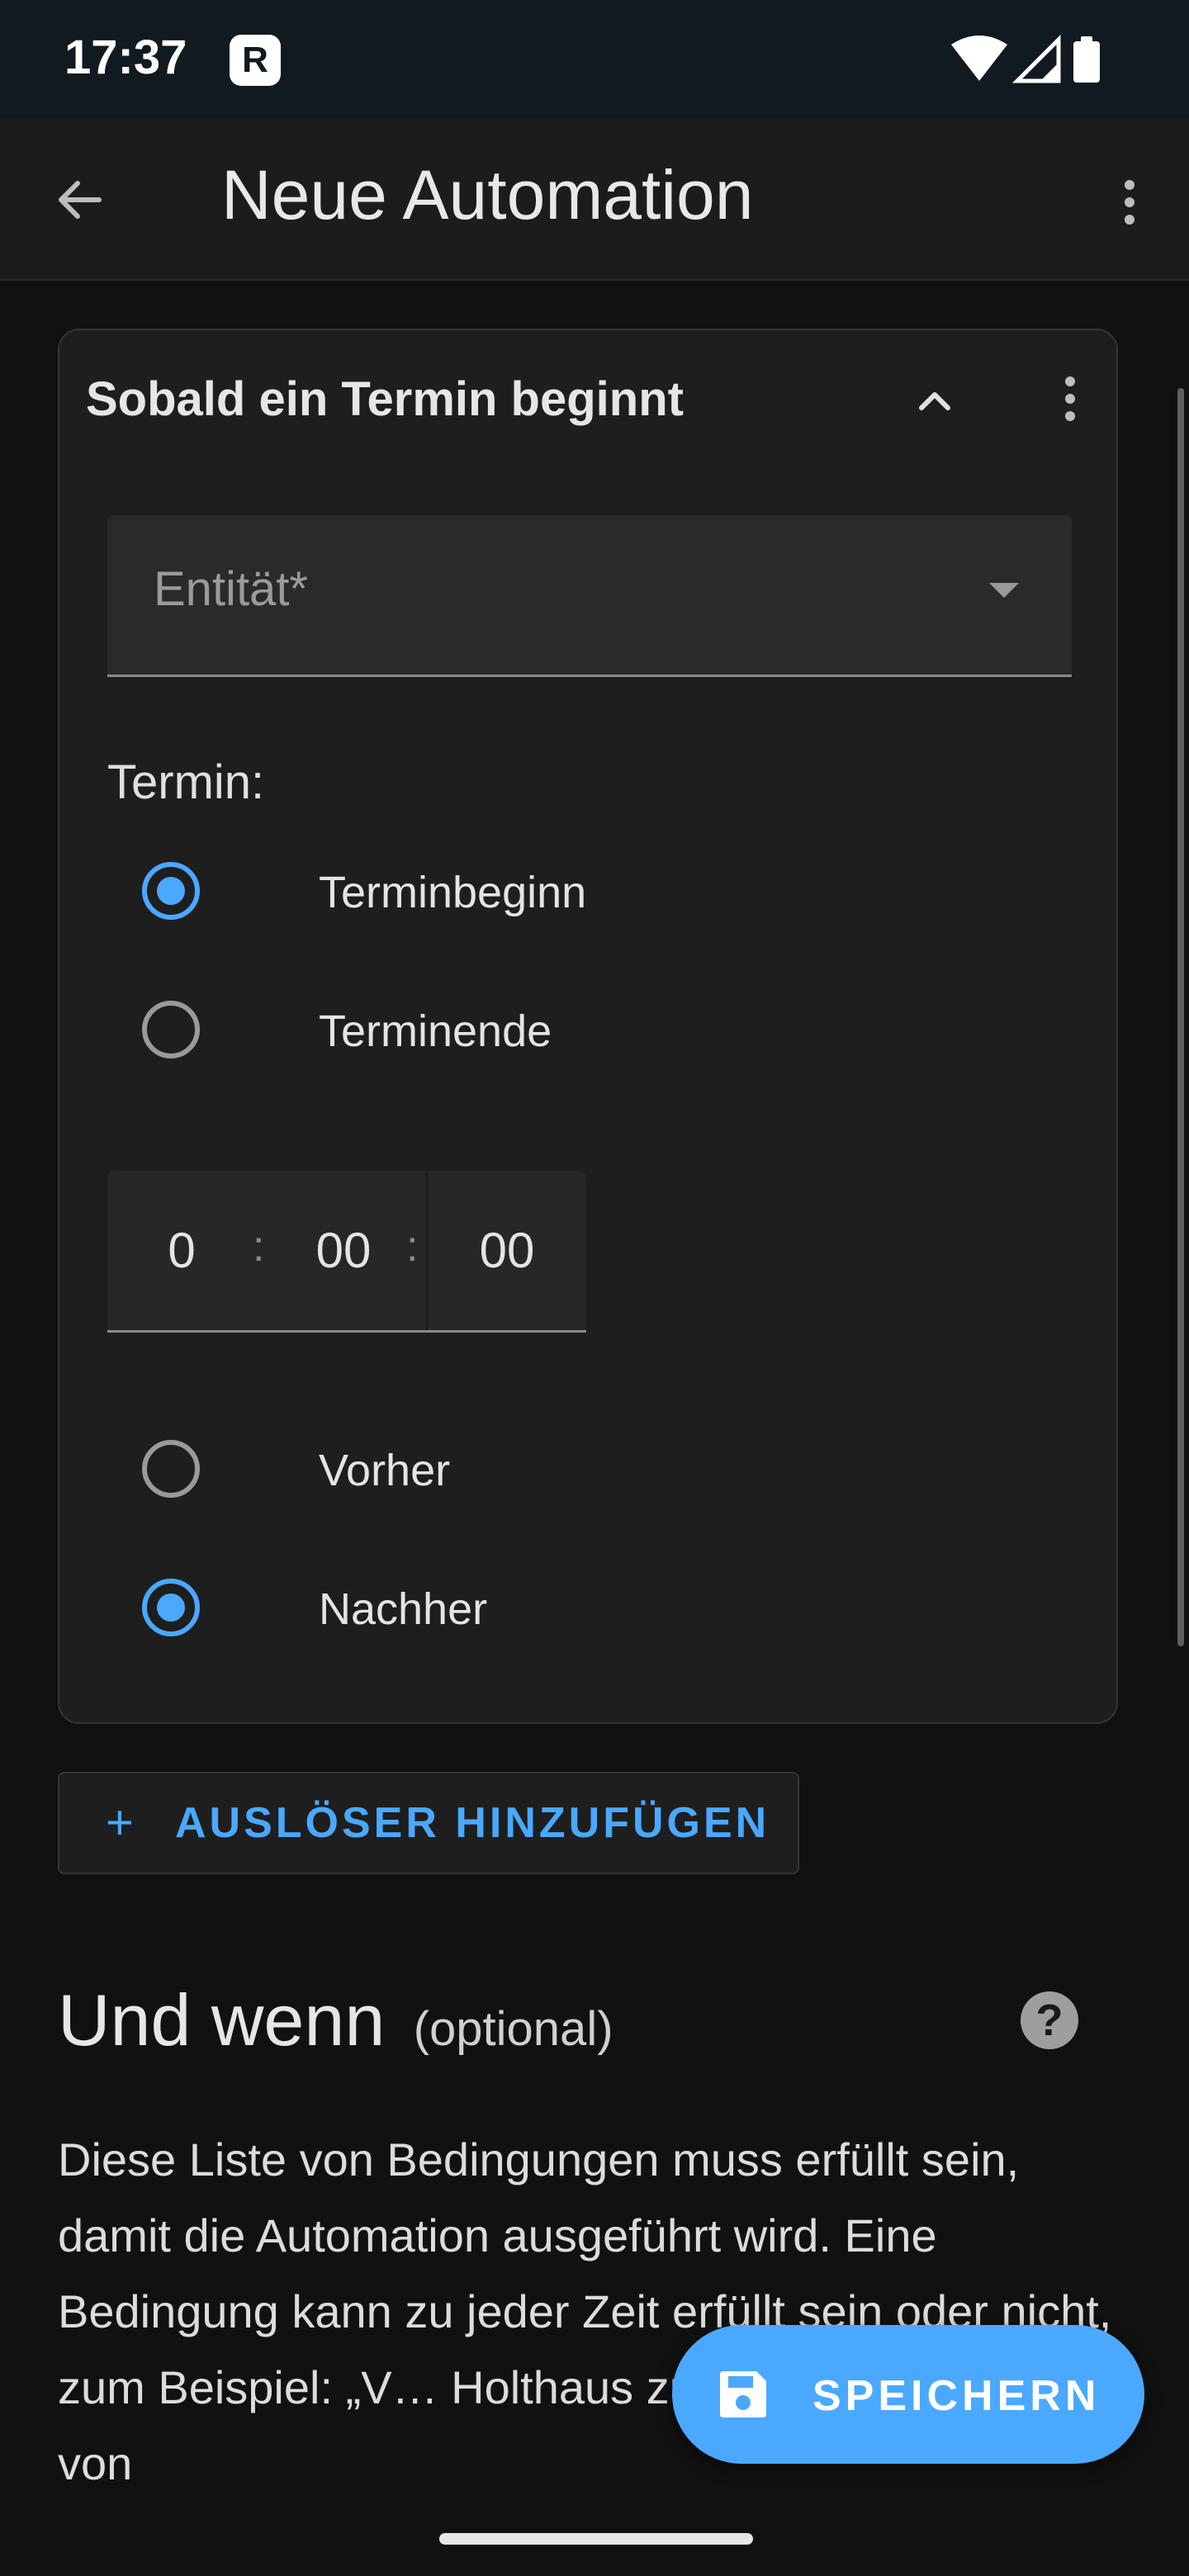 The width and height of the screenshot is (1189, 2576). I want to click on offset-hours-input: 0, so click(181, 1250).